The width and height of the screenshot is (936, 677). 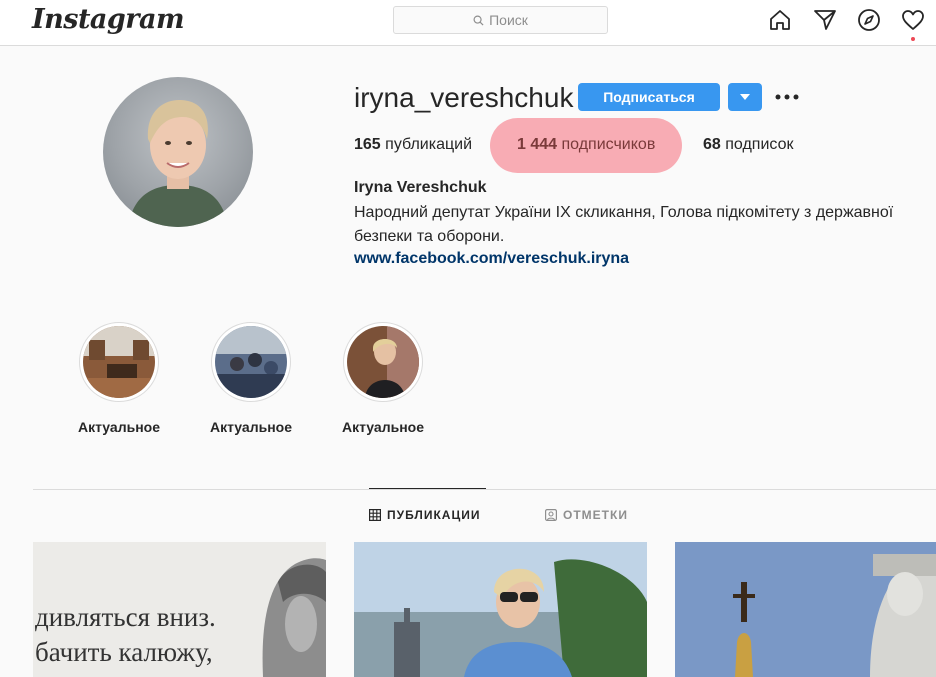 What do you see at coordinates (649, 97) in the screenshot?
I see `follow-button: Подписаться` at bounding box center [649, 97].